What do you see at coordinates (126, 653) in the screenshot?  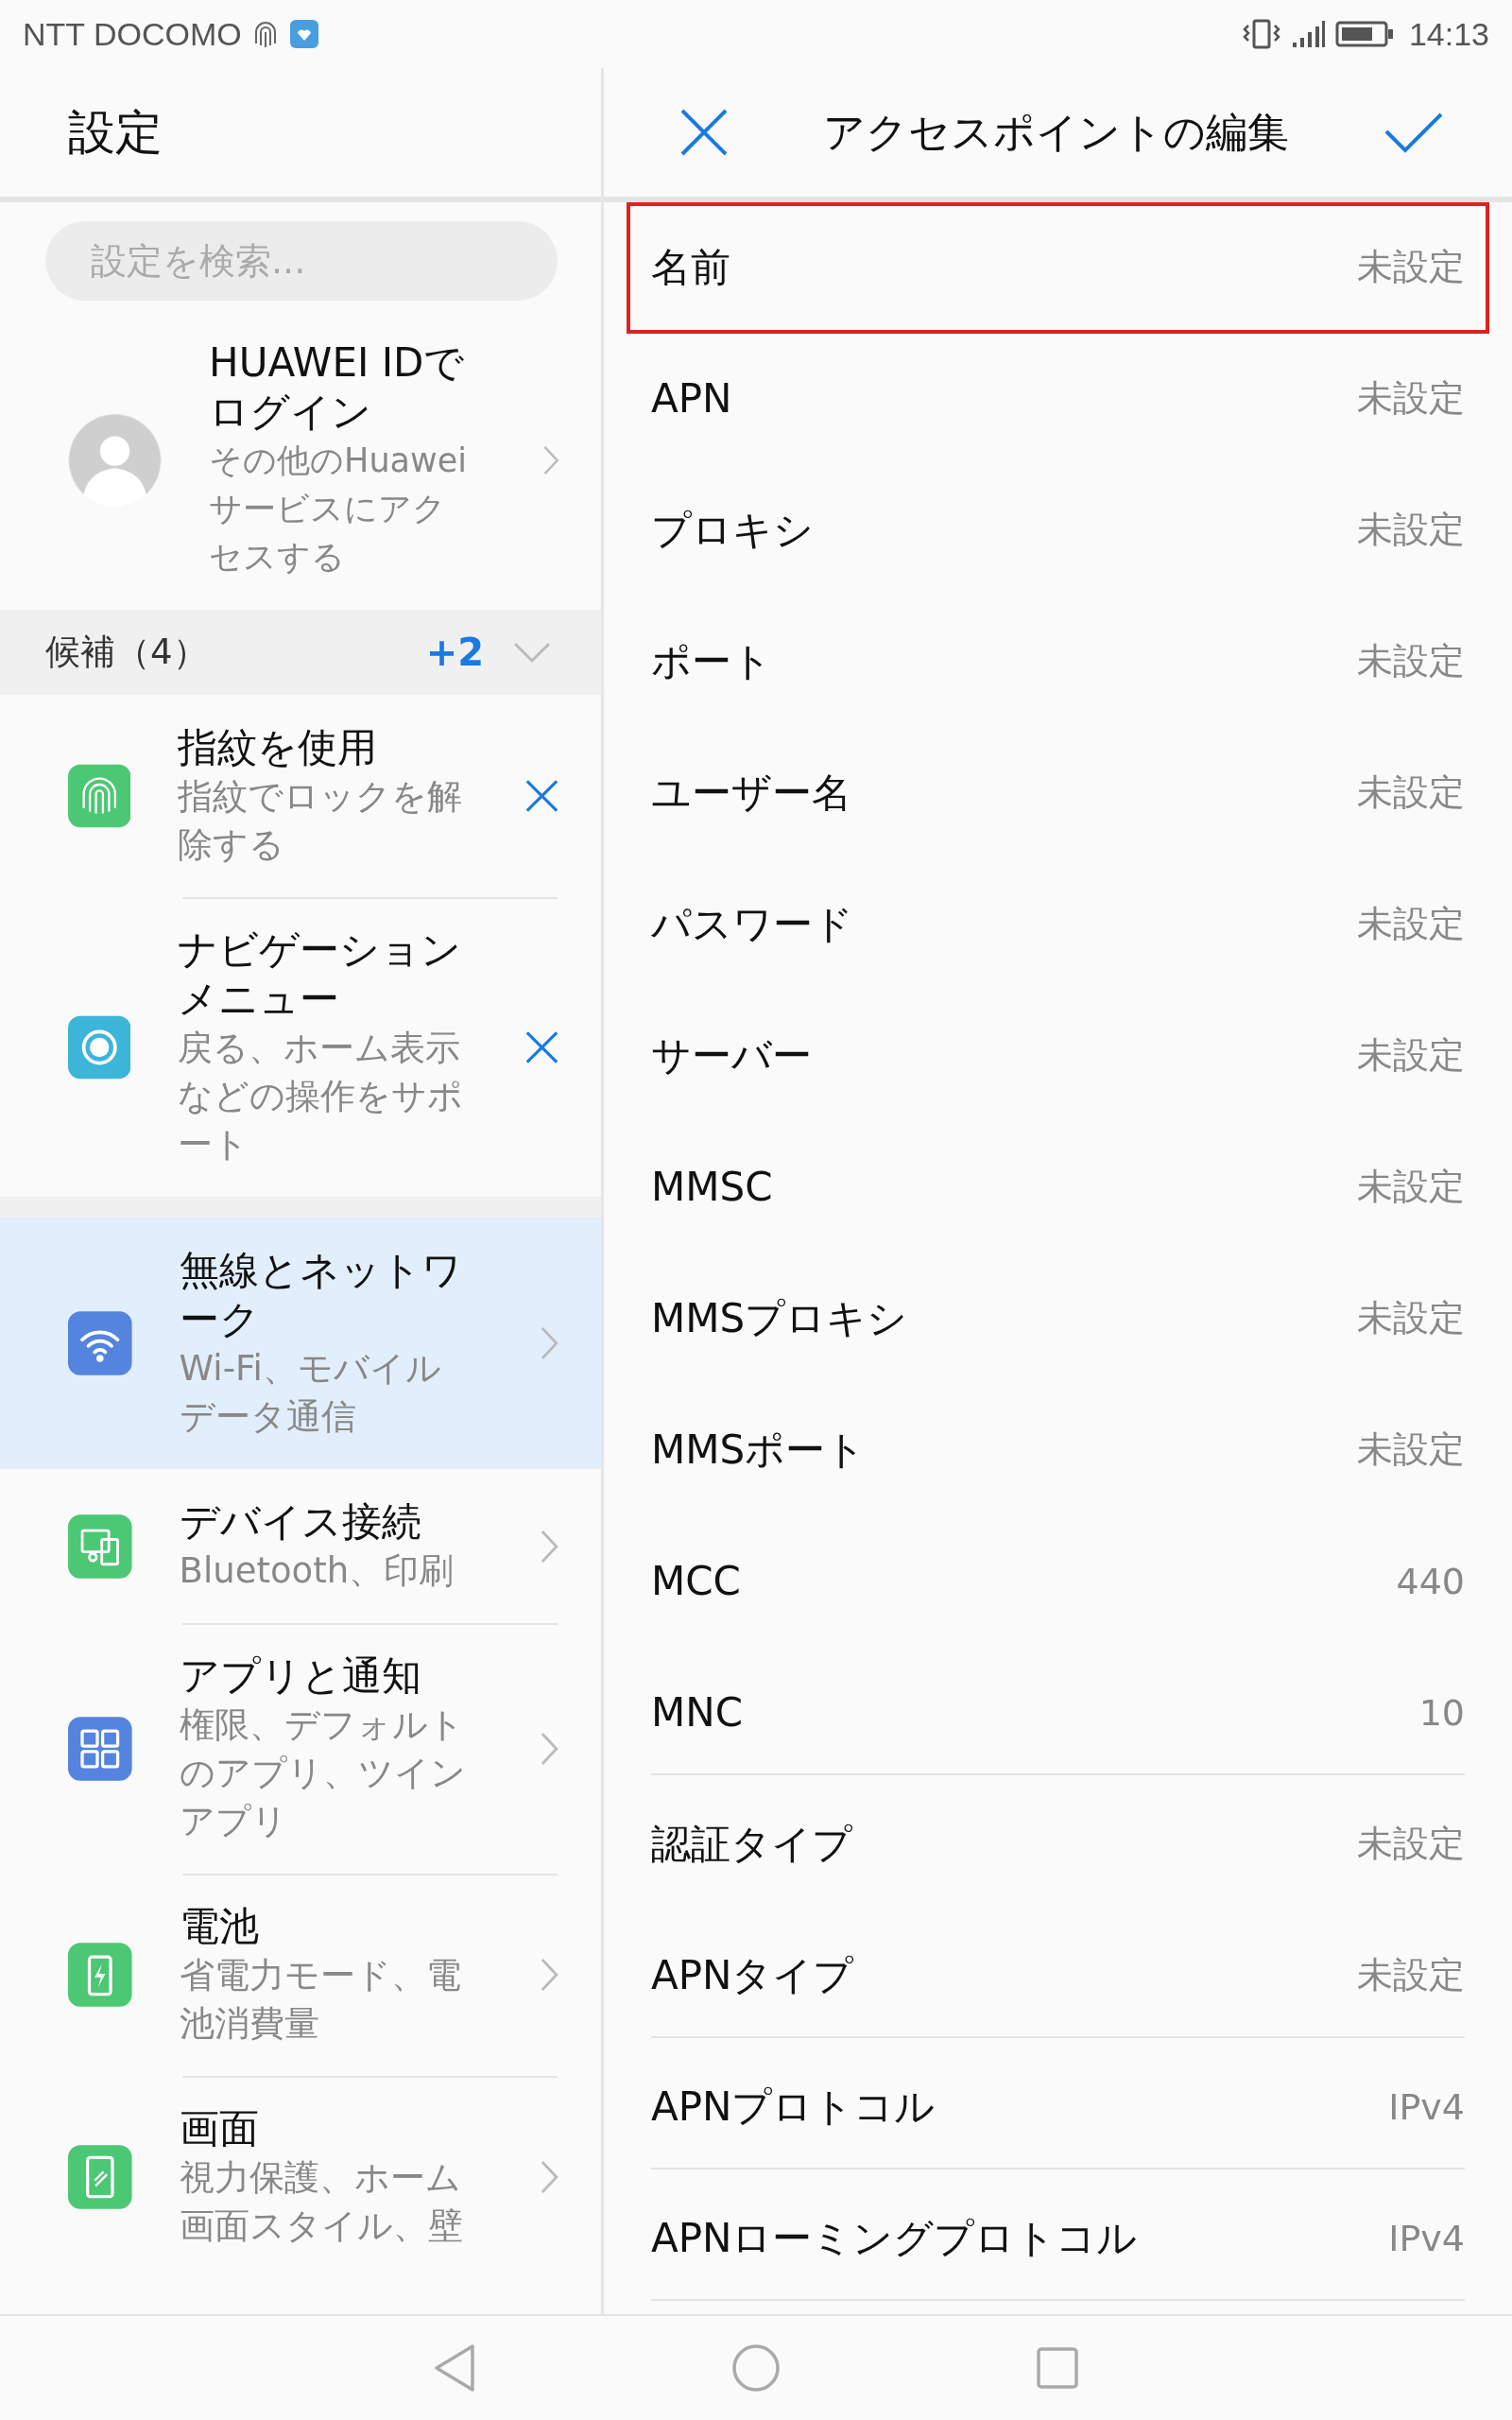 I see `suggestions-label: 候補（4）` at bounding box center [126, 653].